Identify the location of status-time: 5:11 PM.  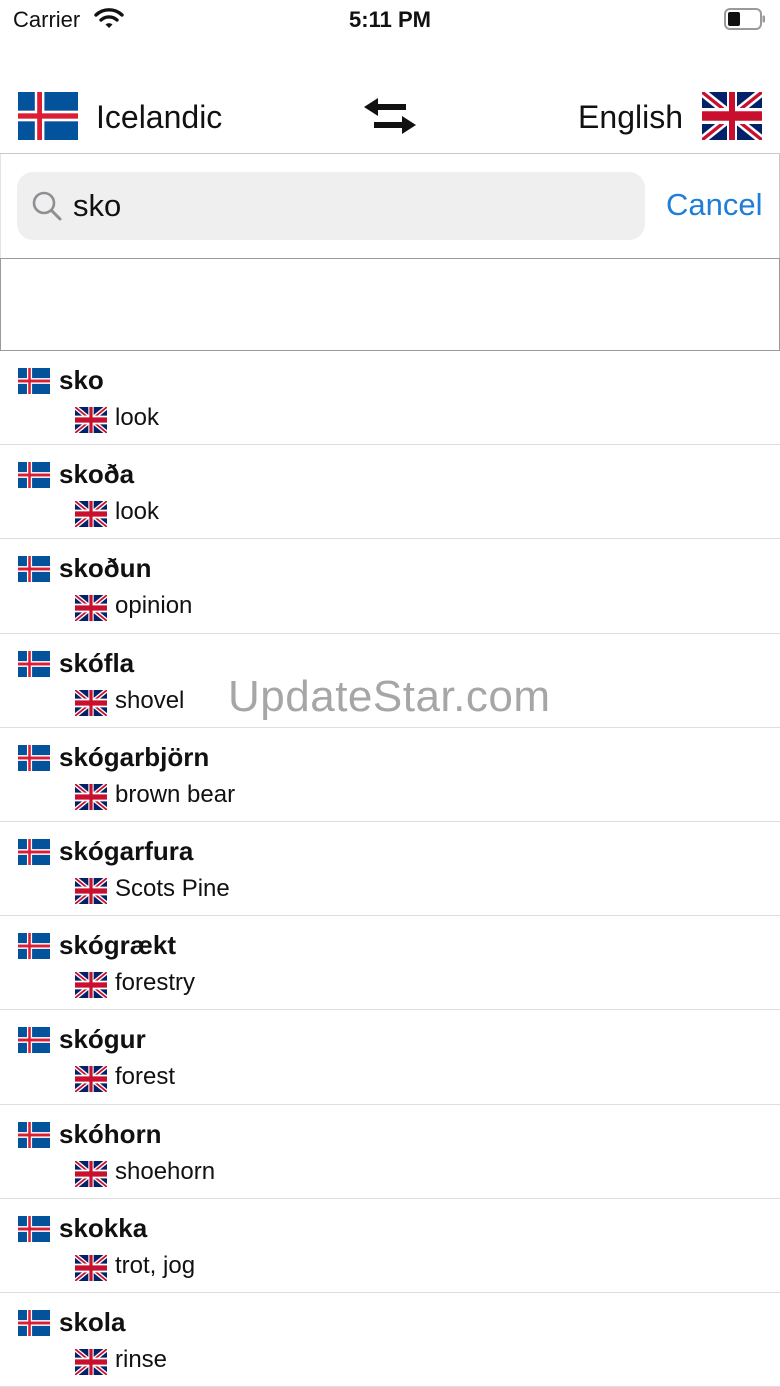
(390, 19).